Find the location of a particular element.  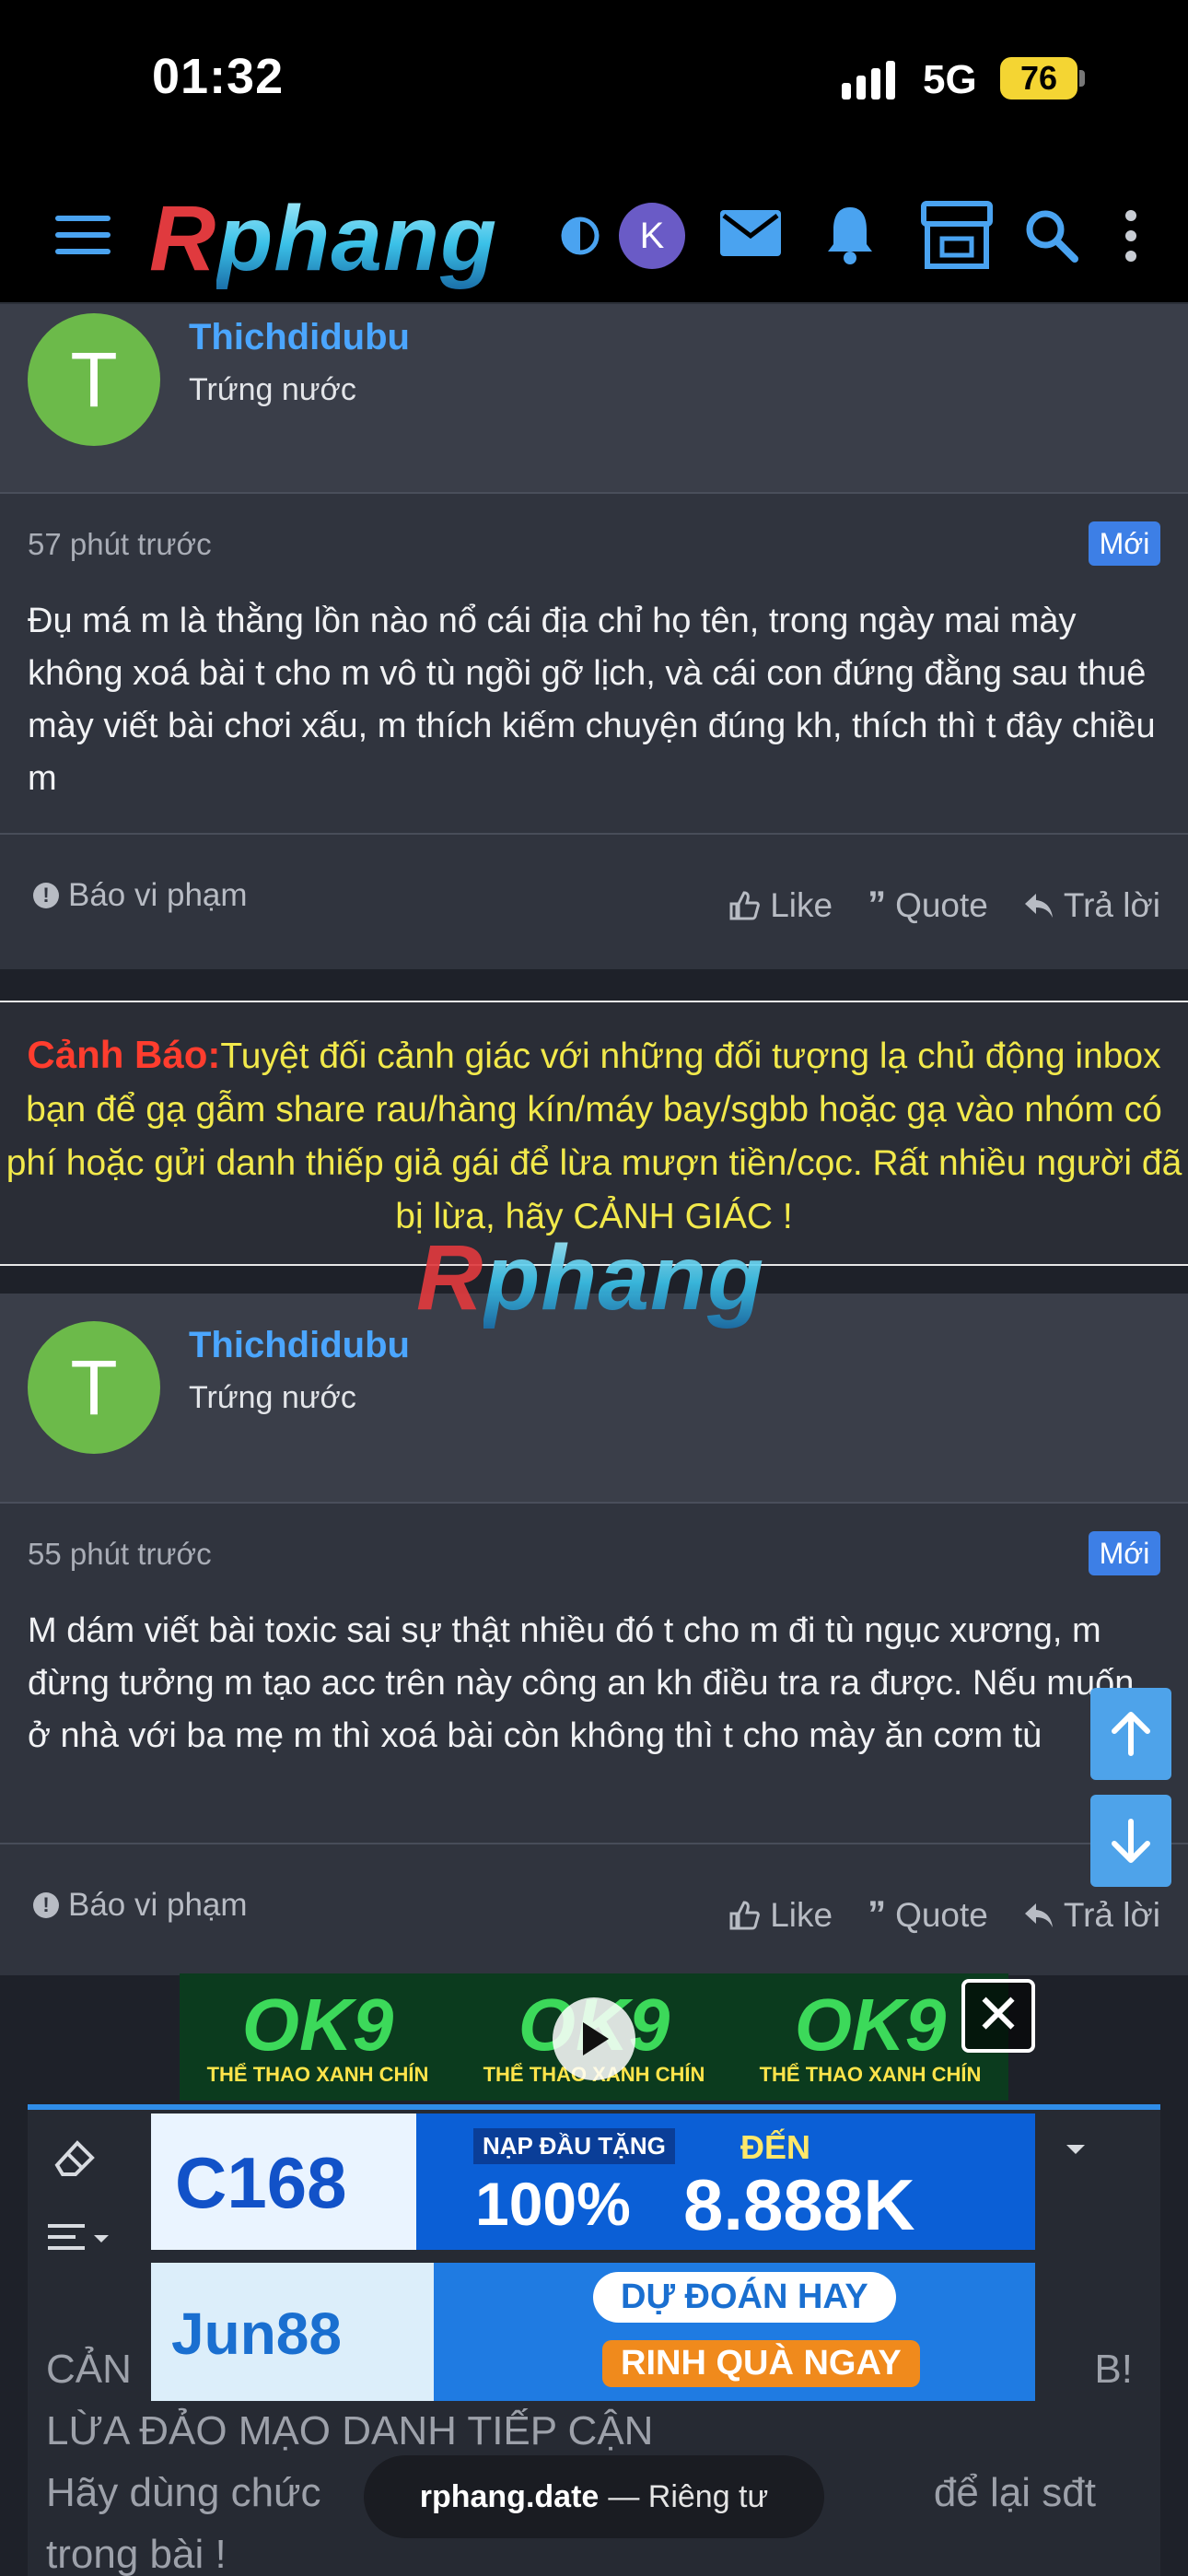

post-timestamp: 55 phút trước is located at coordinates (120, 1554).